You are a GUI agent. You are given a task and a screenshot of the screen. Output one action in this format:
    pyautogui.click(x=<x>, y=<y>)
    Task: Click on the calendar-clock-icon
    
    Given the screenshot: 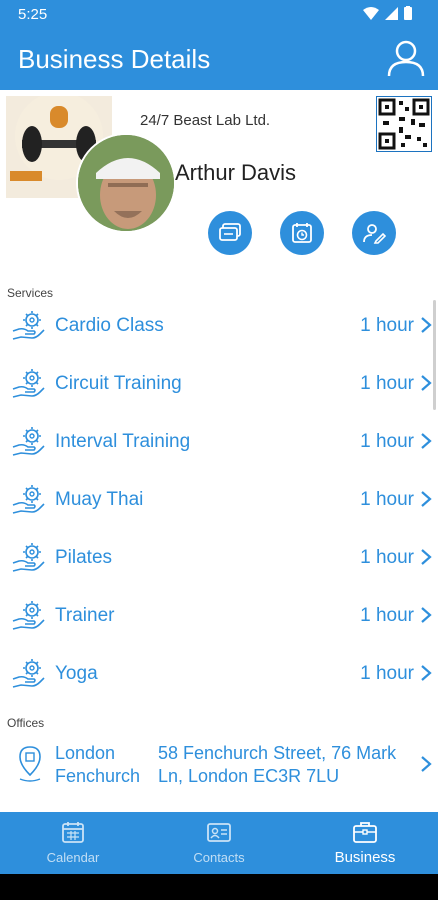 What is the action you would take?
    pyautogui.click(x=302, y=233)
    